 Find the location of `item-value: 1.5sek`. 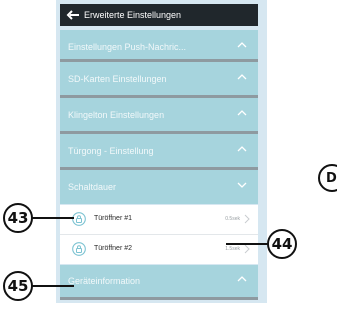

item-value: 1.5sek is located at coordinates (232, 249).